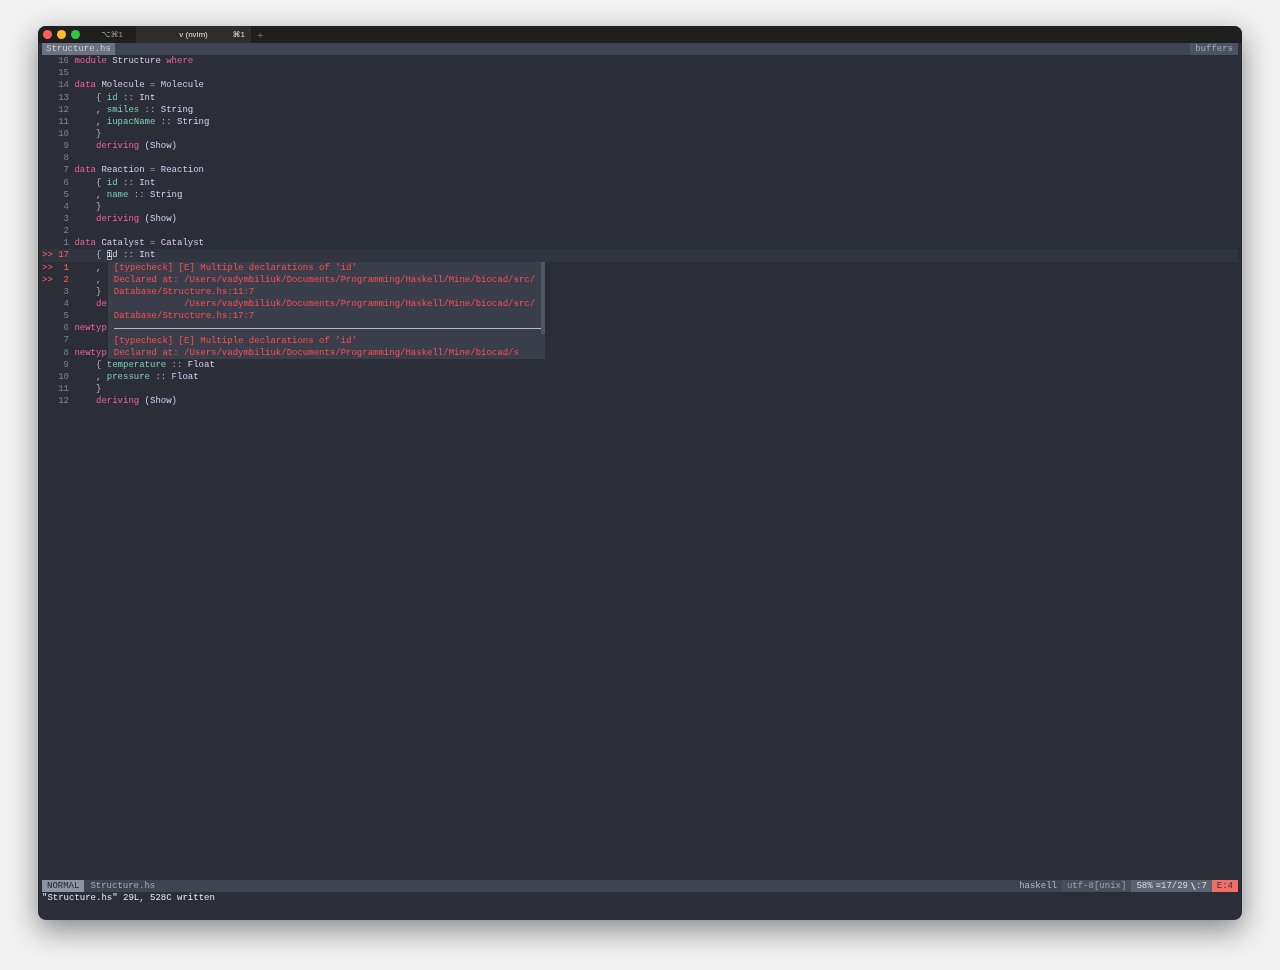 The width and height of the screenshot is (1280, 970). I want to click on file-name: Structure.hs, so click(123, 885).